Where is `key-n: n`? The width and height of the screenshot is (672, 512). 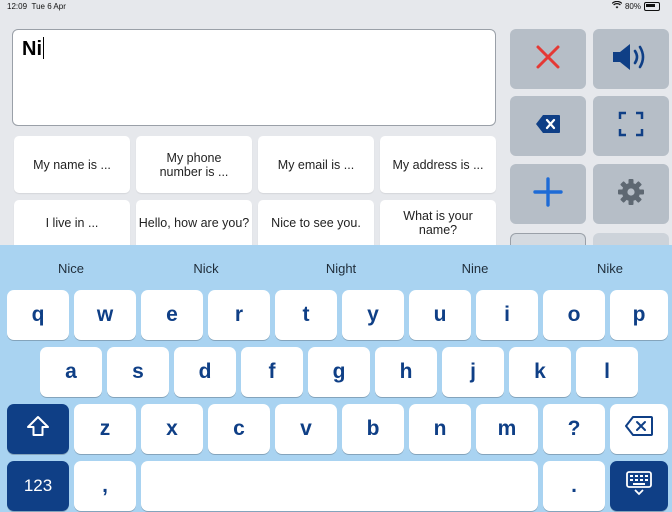
key-n: n is located at coordinates (440, 429).